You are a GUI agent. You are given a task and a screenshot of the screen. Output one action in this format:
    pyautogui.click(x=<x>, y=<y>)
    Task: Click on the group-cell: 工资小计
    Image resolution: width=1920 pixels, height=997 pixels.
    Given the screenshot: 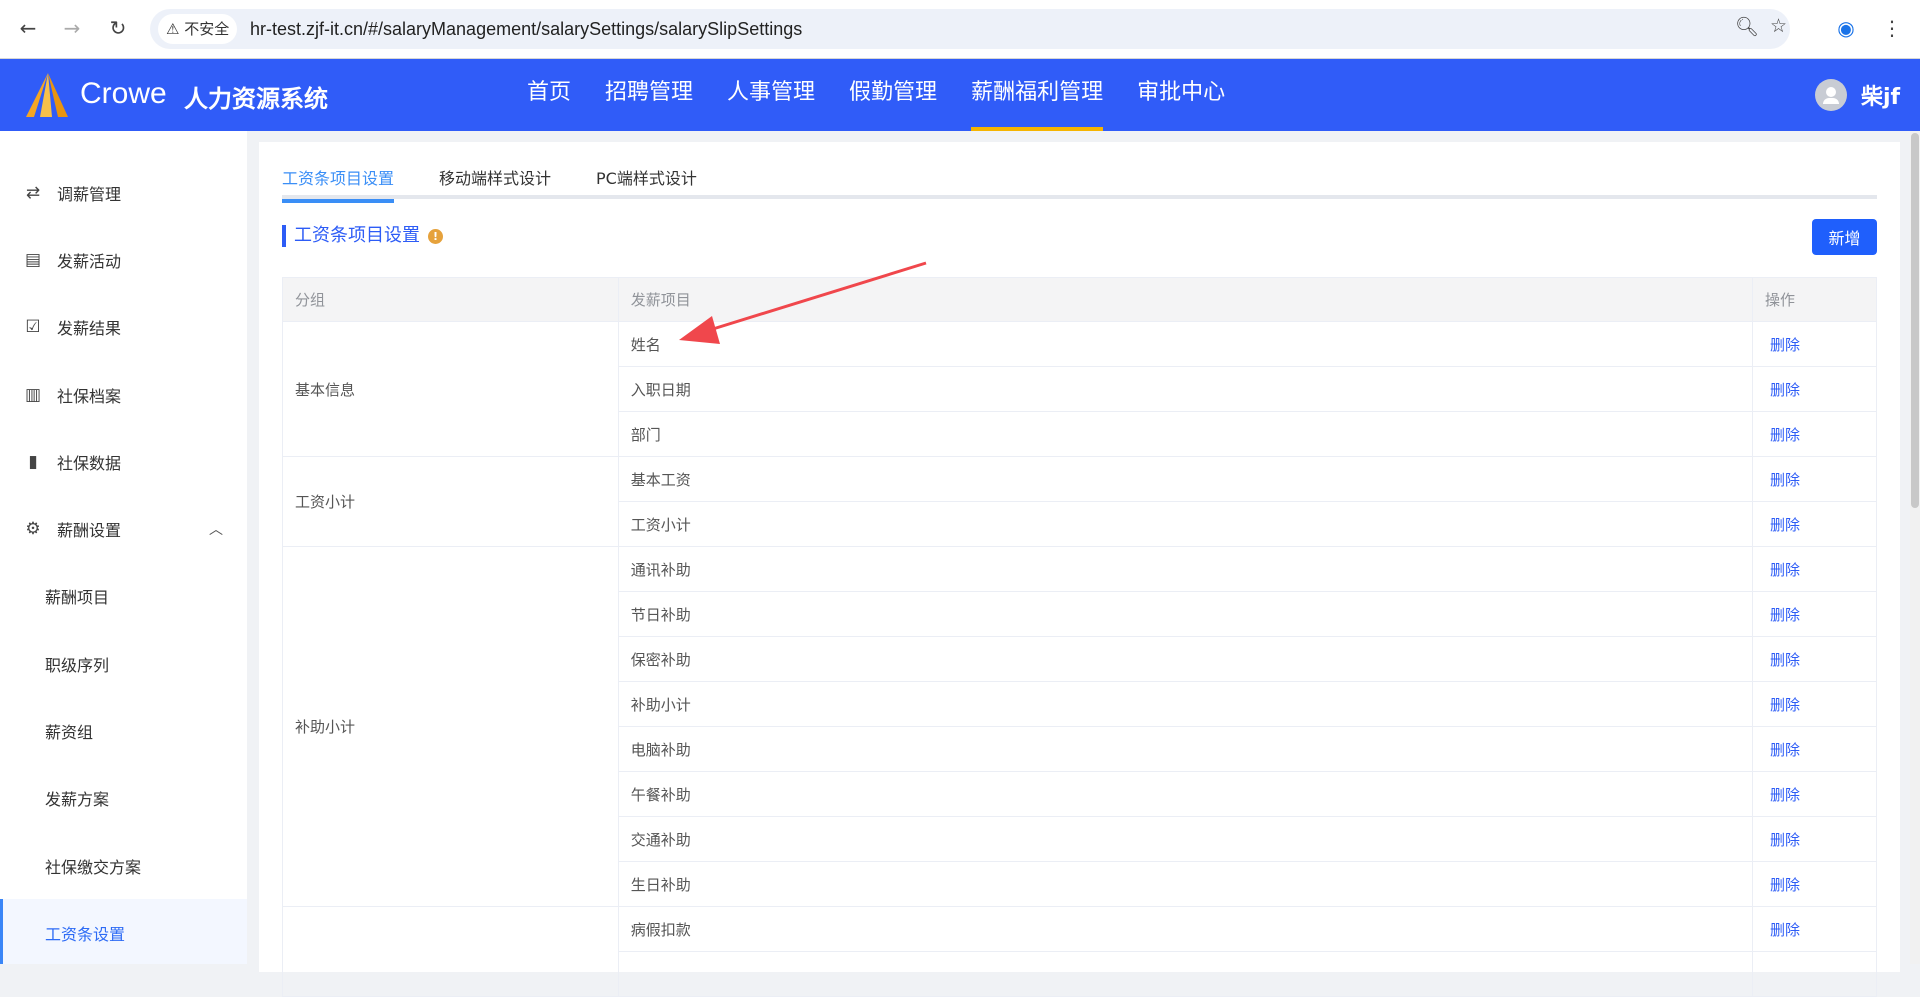 What is the action you would take?
    pyautogui.click(x=450, y=501)
    